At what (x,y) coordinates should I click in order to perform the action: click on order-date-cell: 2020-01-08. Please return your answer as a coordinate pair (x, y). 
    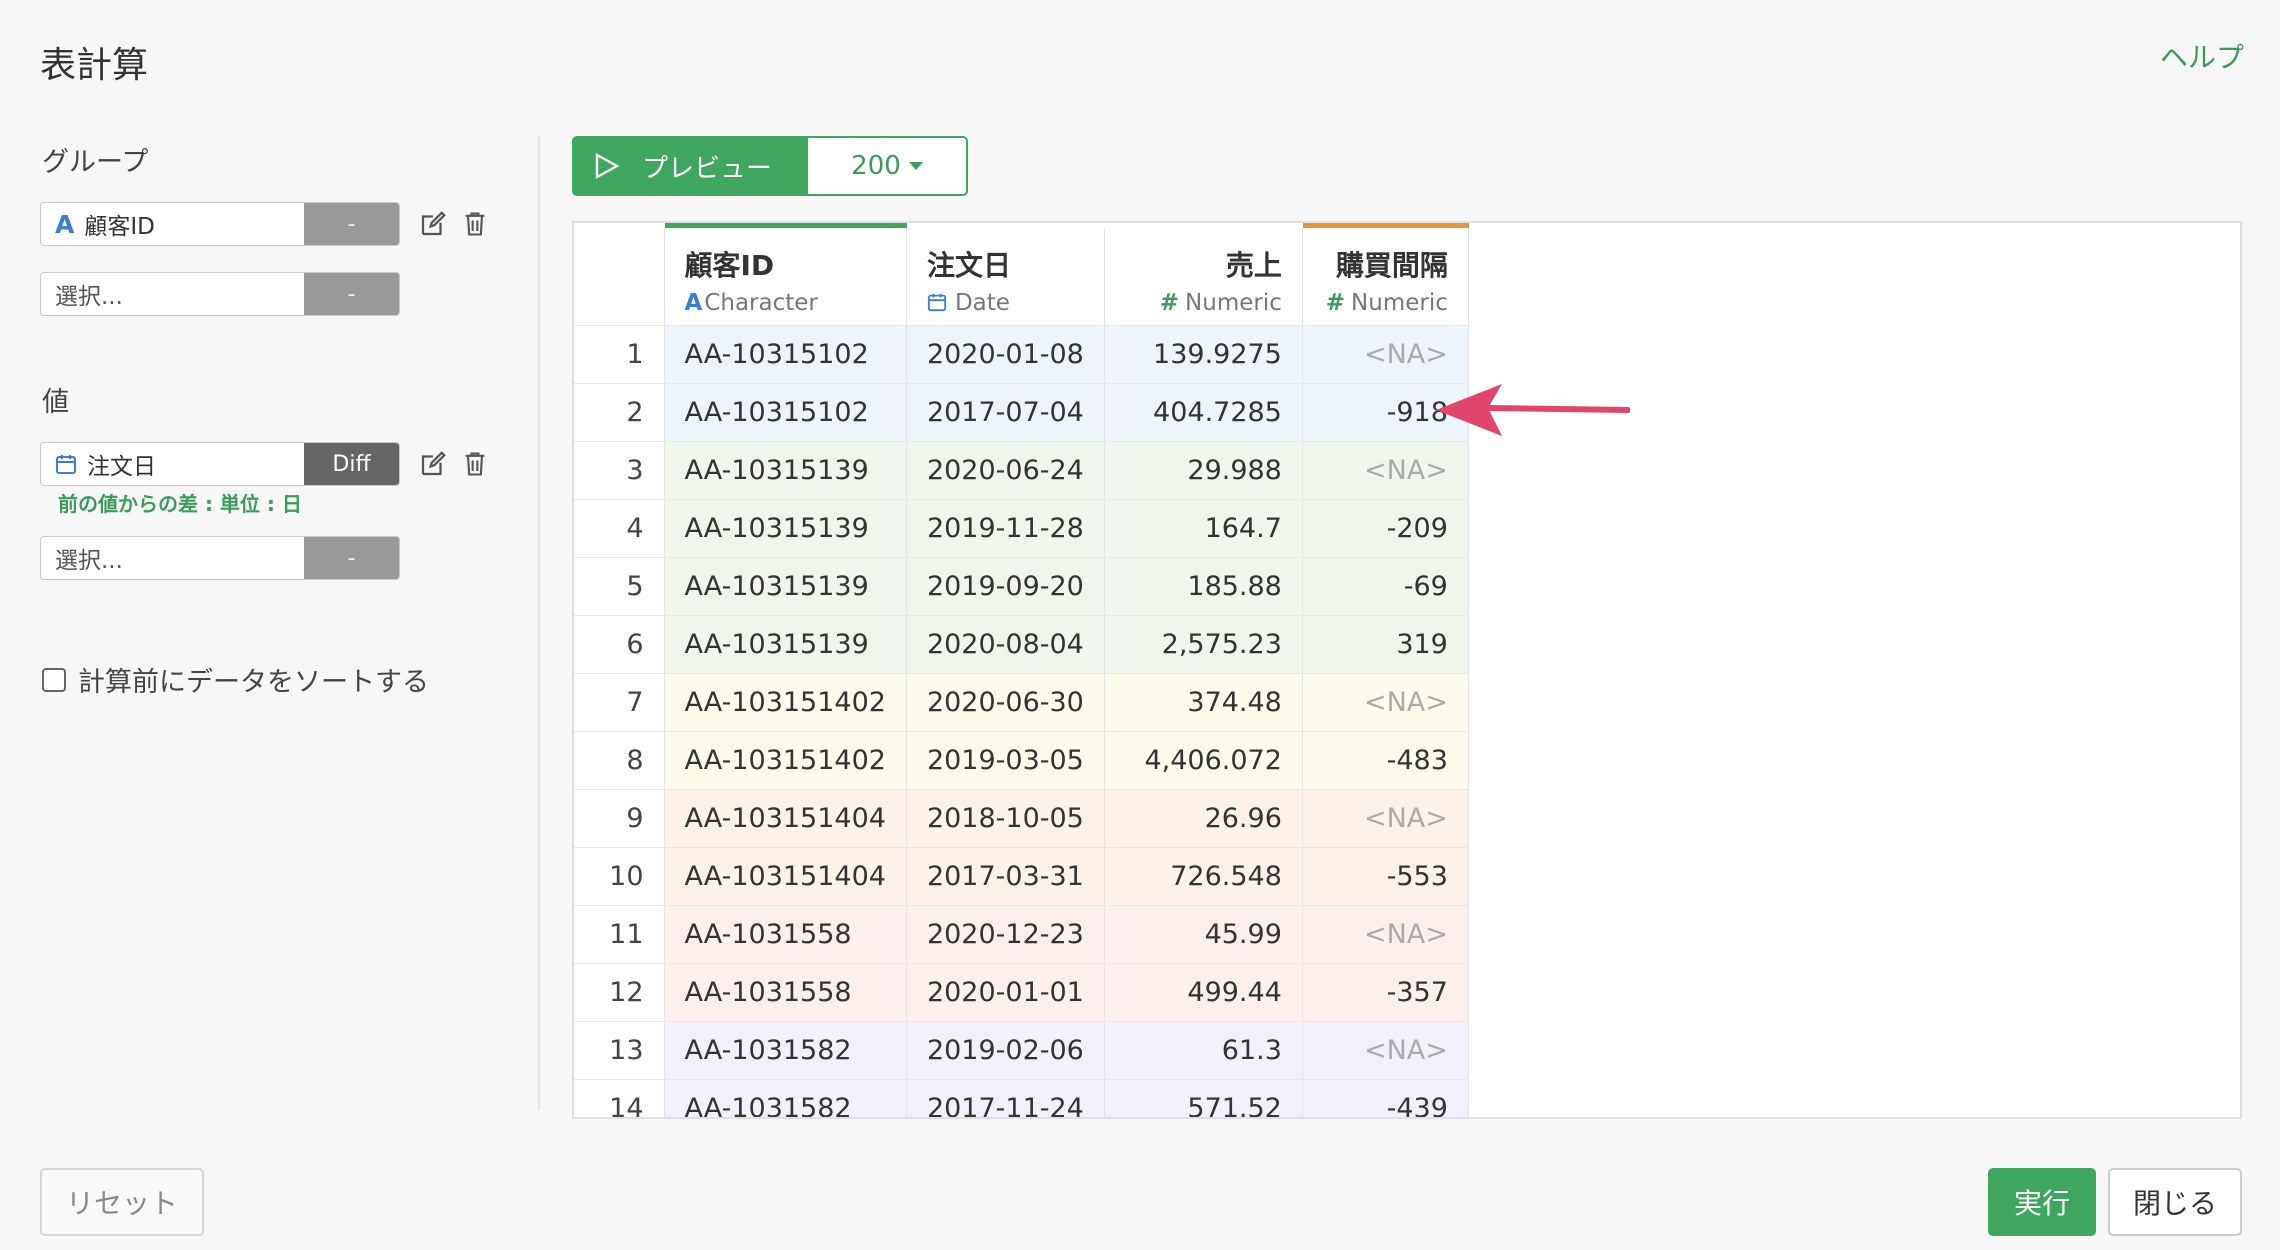
    Looking at the image, I should click on (1005, 354).